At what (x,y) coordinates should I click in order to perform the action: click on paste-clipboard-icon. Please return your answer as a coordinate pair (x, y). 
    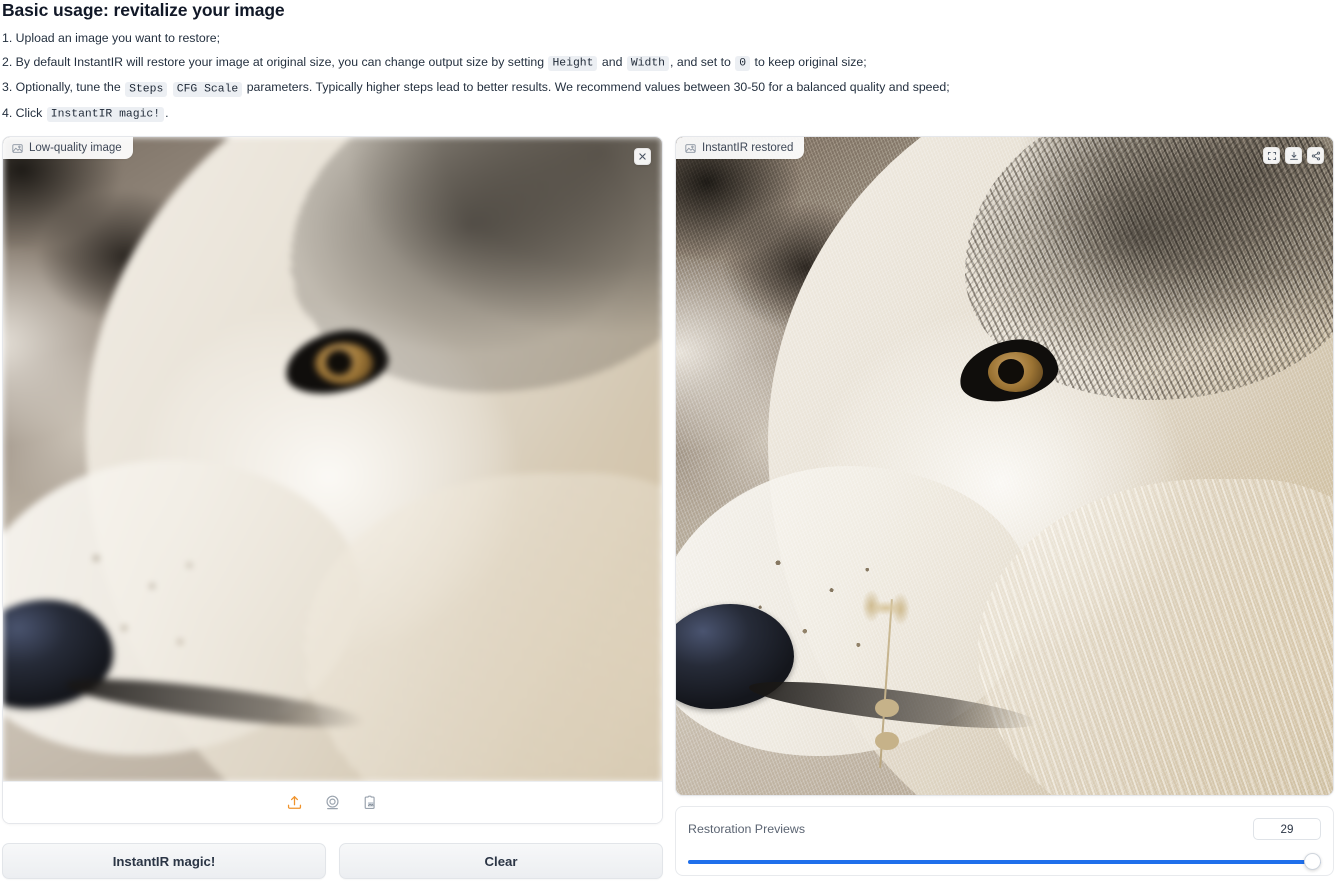
    Looking at the image, I should click on (371, 803).